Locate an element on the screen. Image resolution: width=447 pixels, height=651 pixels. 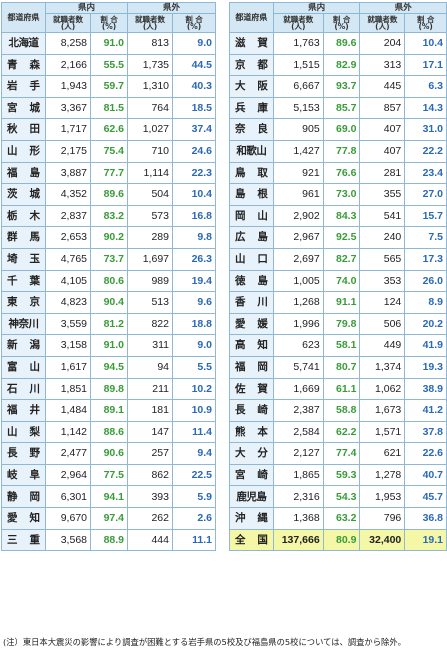
in-employed-cell: 2,967 is located at coordinates (298, 237).